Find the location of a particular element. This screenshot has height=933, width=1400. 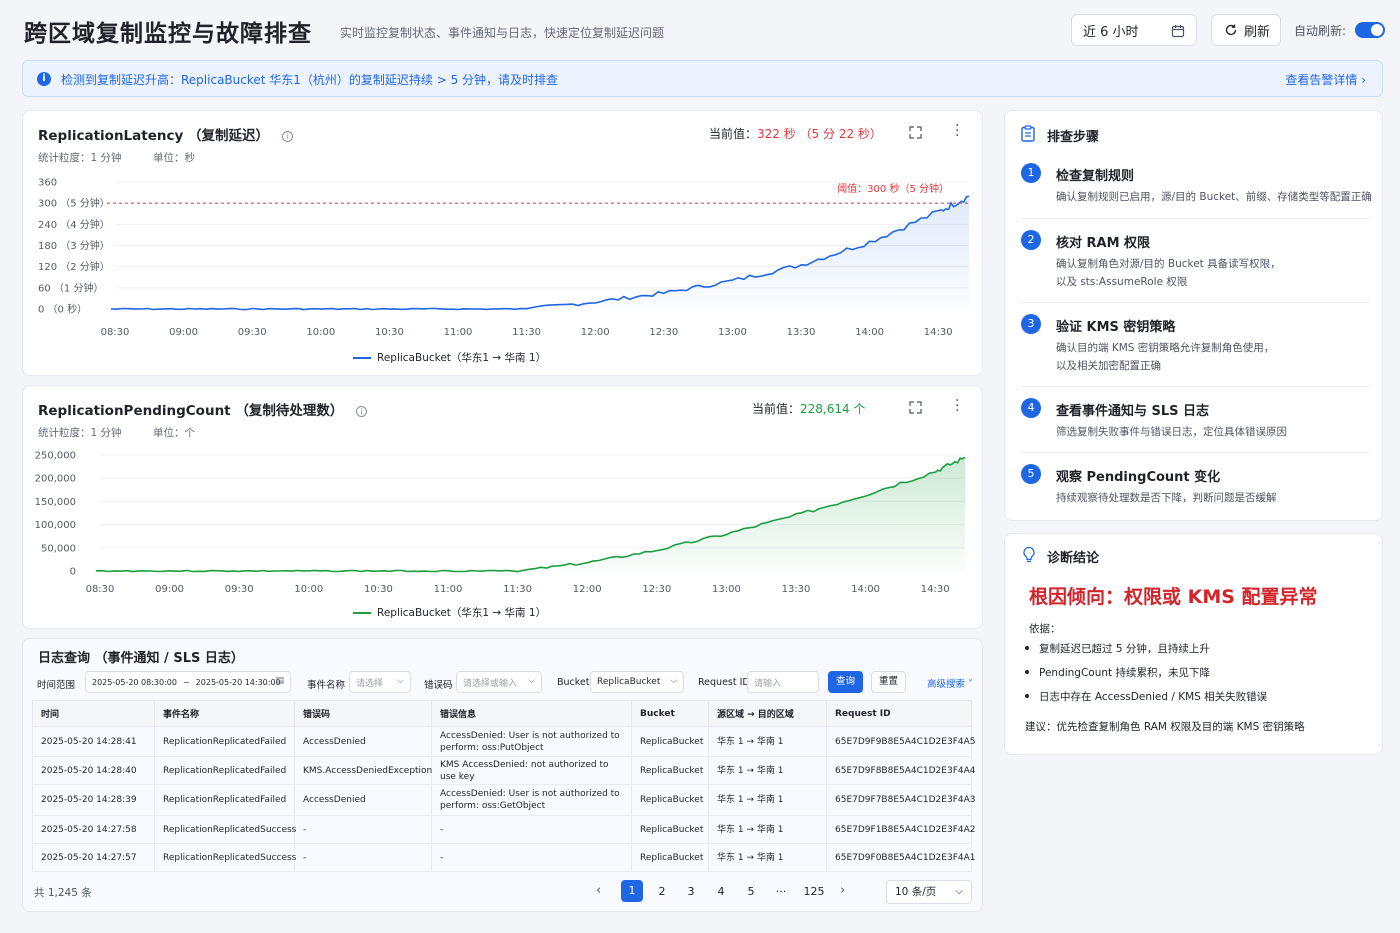

query-button: 查询 is located at coordinates (845, 682).